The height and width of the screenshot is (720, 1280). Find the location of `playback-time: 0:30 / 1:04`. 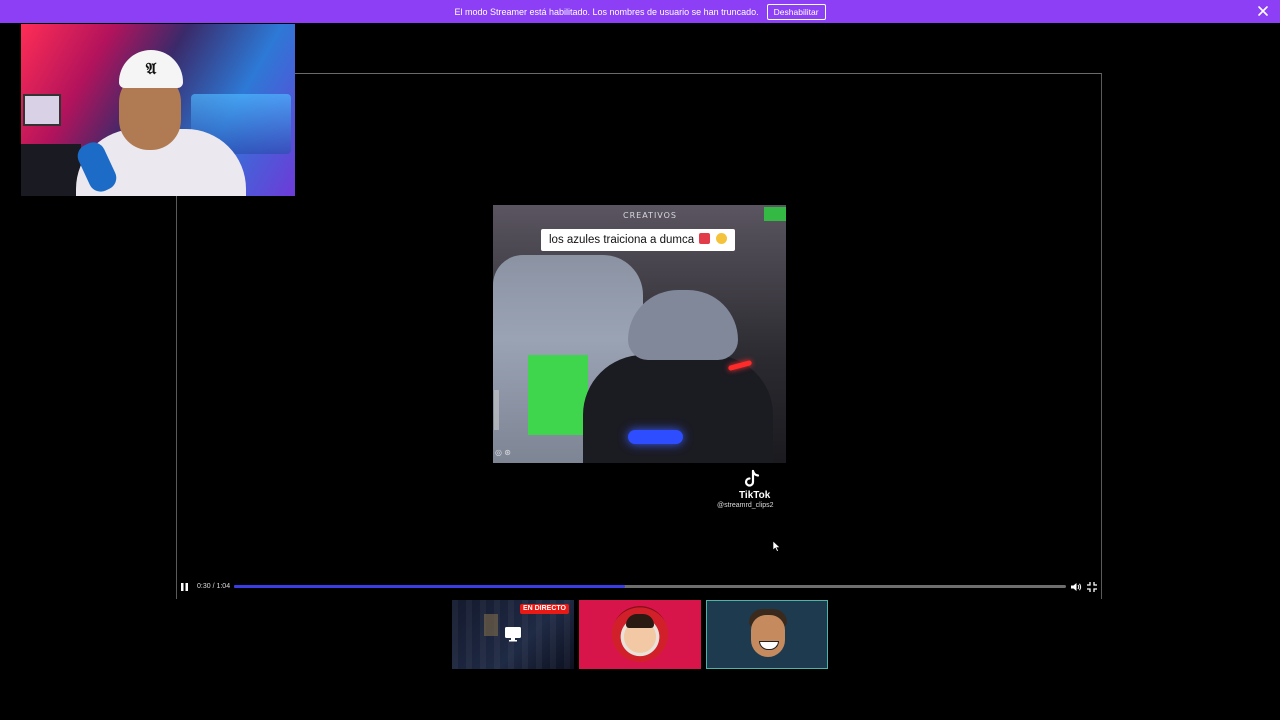

playback-time: 0:30 / 1:04 is located at coordinates (214, 586).